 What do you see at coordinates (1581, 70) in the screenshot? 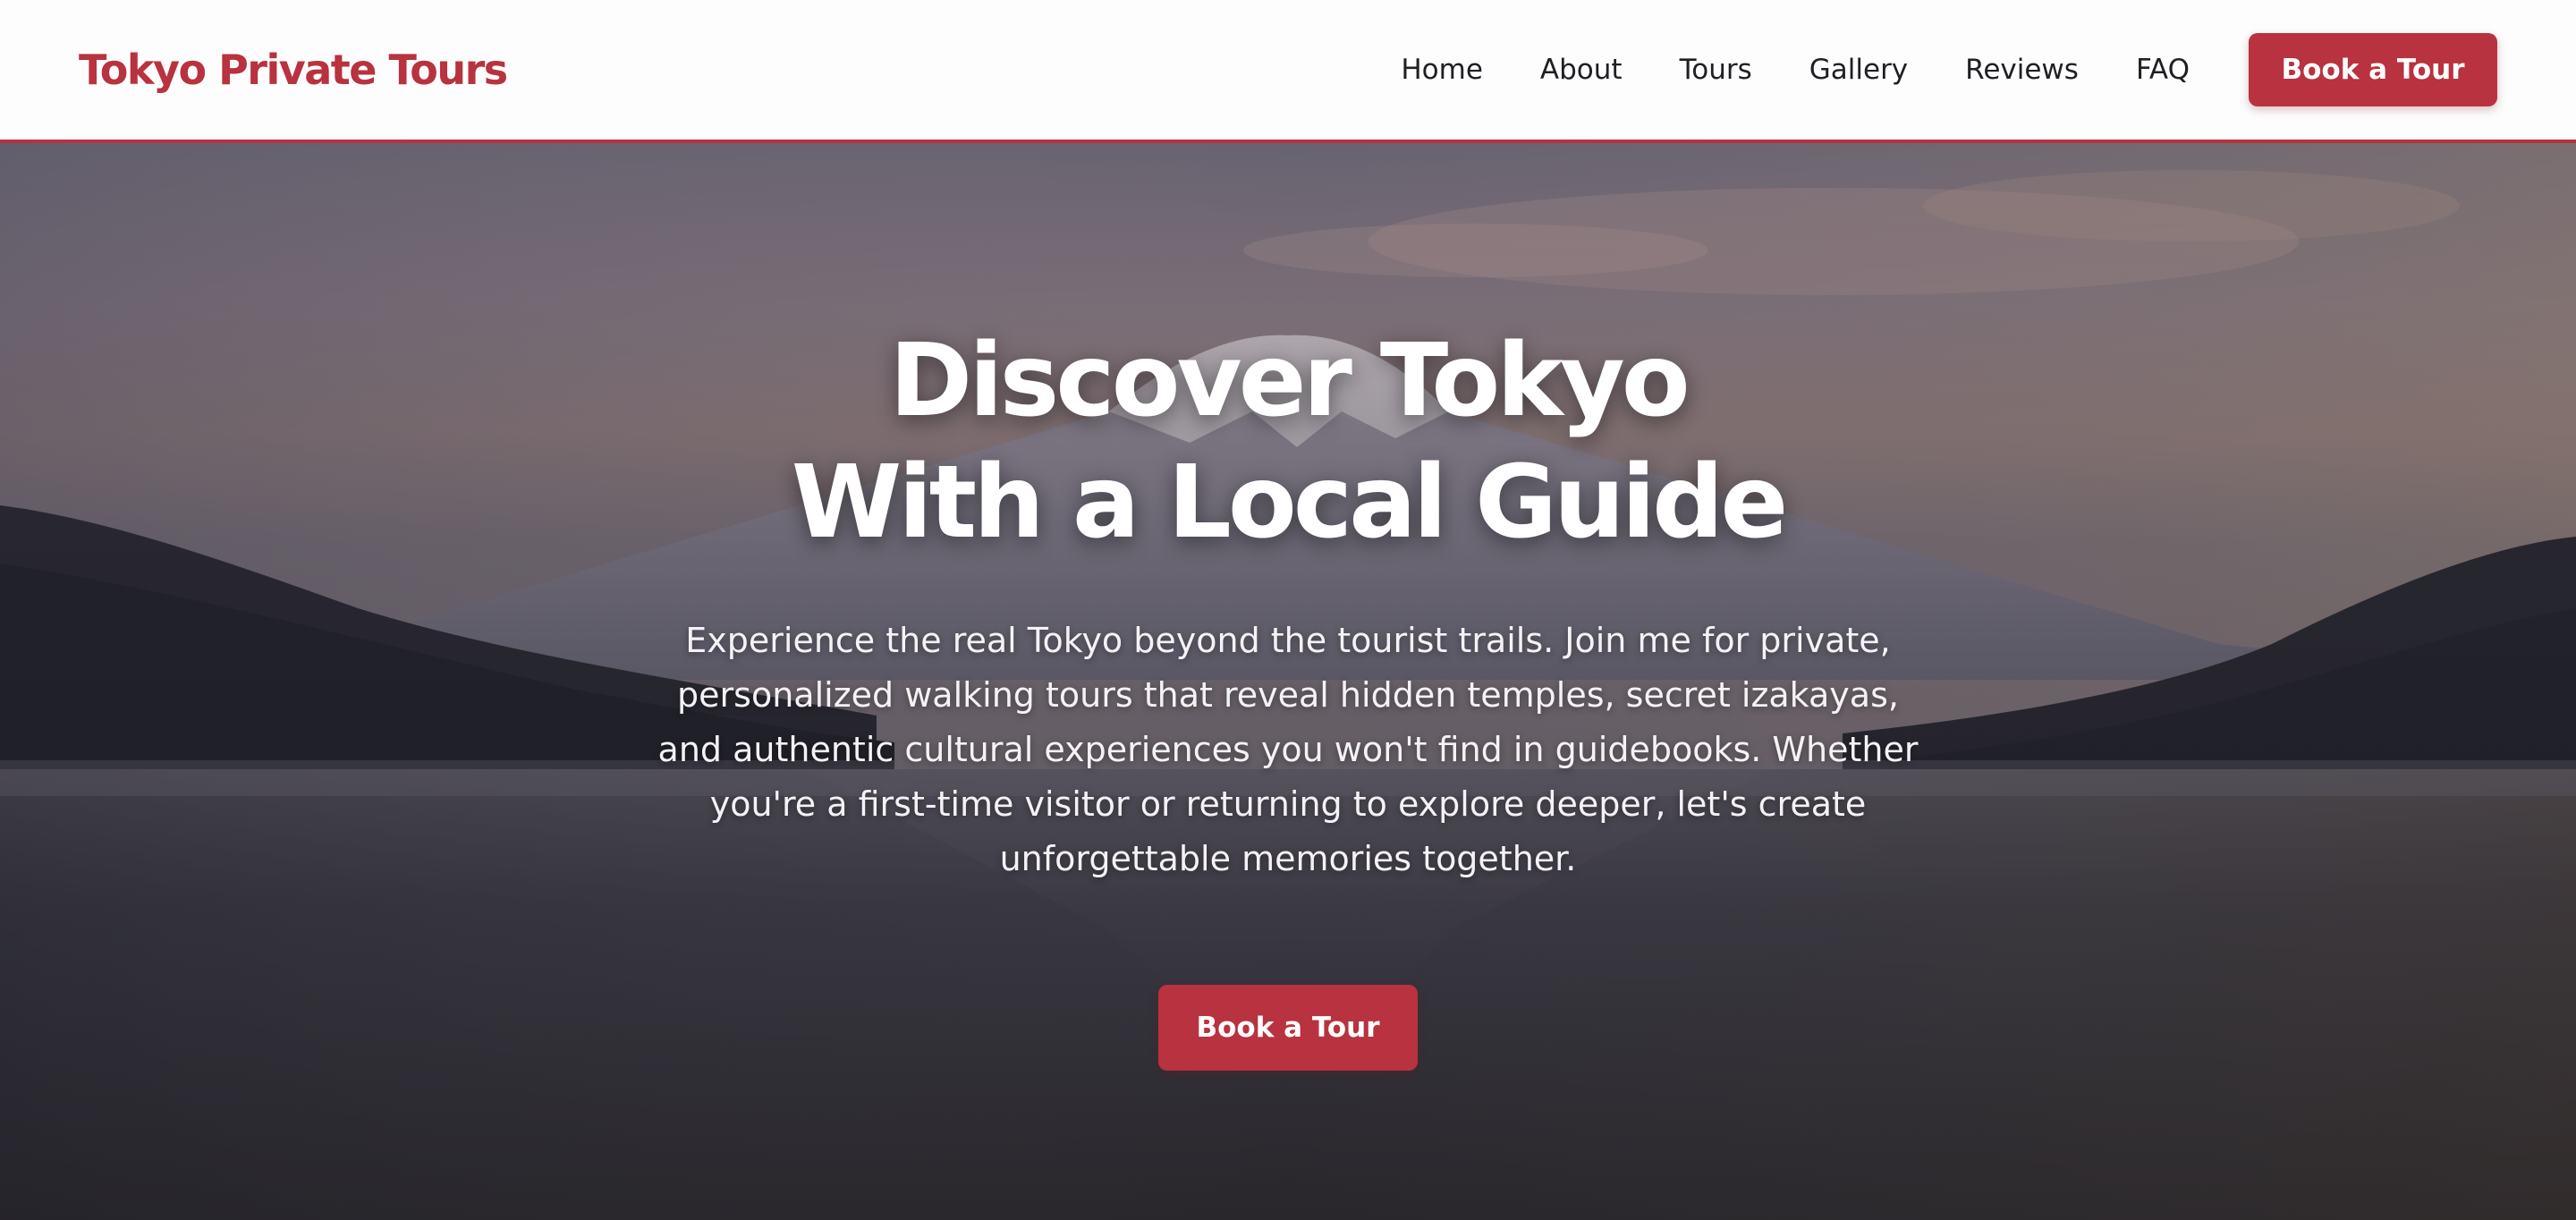
I see `nav-about: About` at bounding box center [1581, 70].